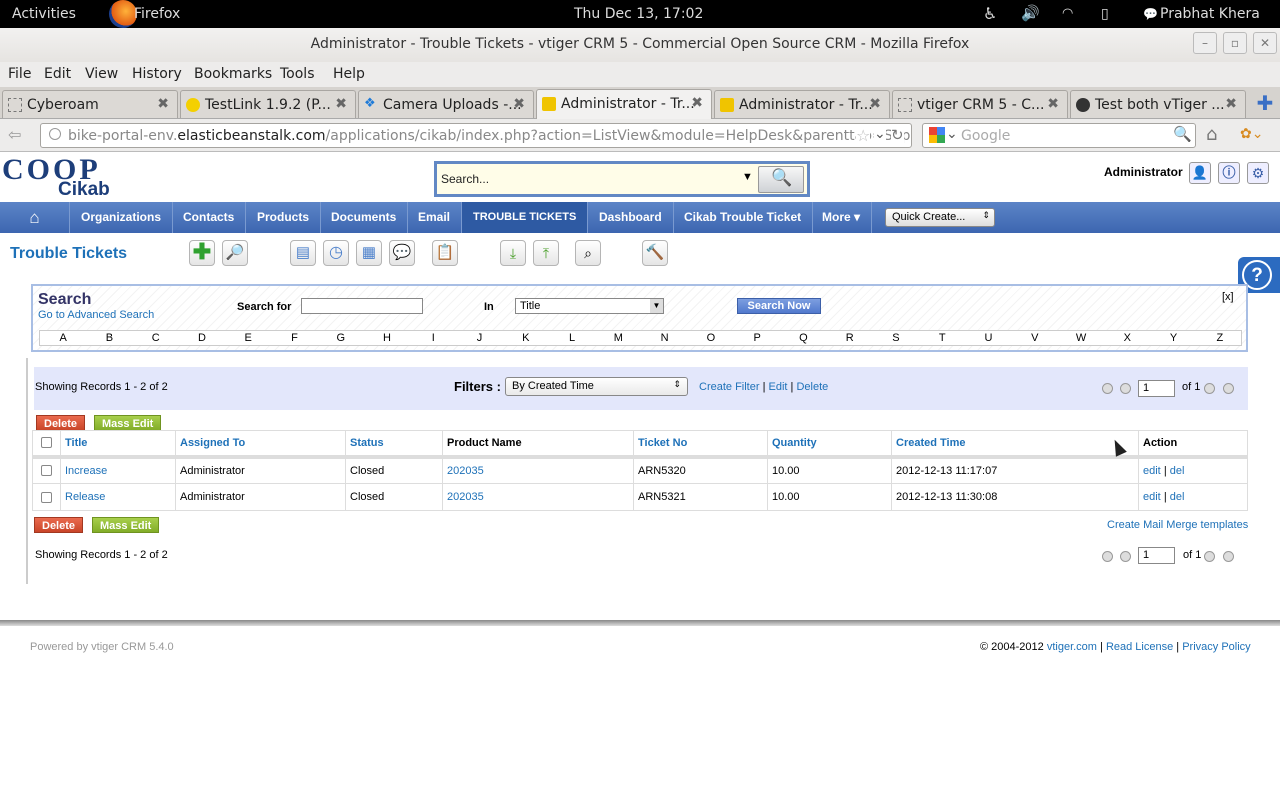 The width and height of the screenshot is (1280, 800). What do you see at coordinates (109, 338) in the screenshot?
I see `alpha-letter-b: B` at bounding box center [109, 338].